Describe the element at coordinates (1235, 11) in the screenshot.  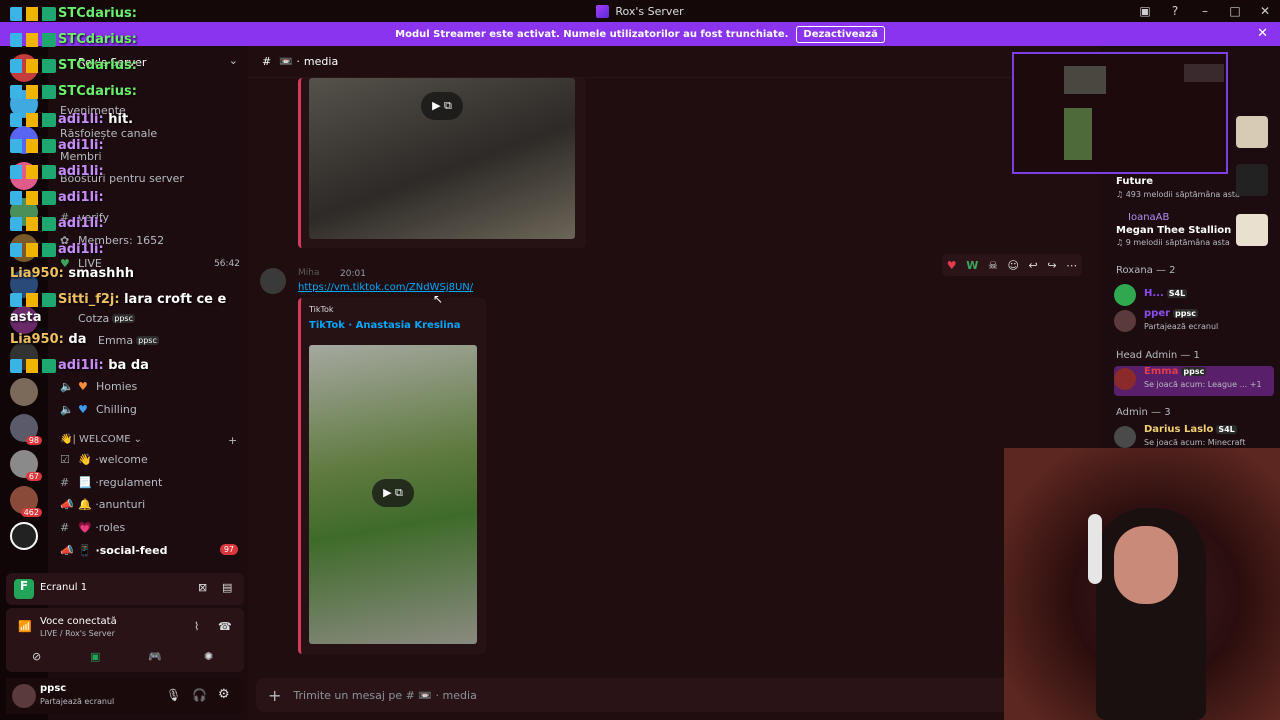
I see `maximize-button: □` at that location.